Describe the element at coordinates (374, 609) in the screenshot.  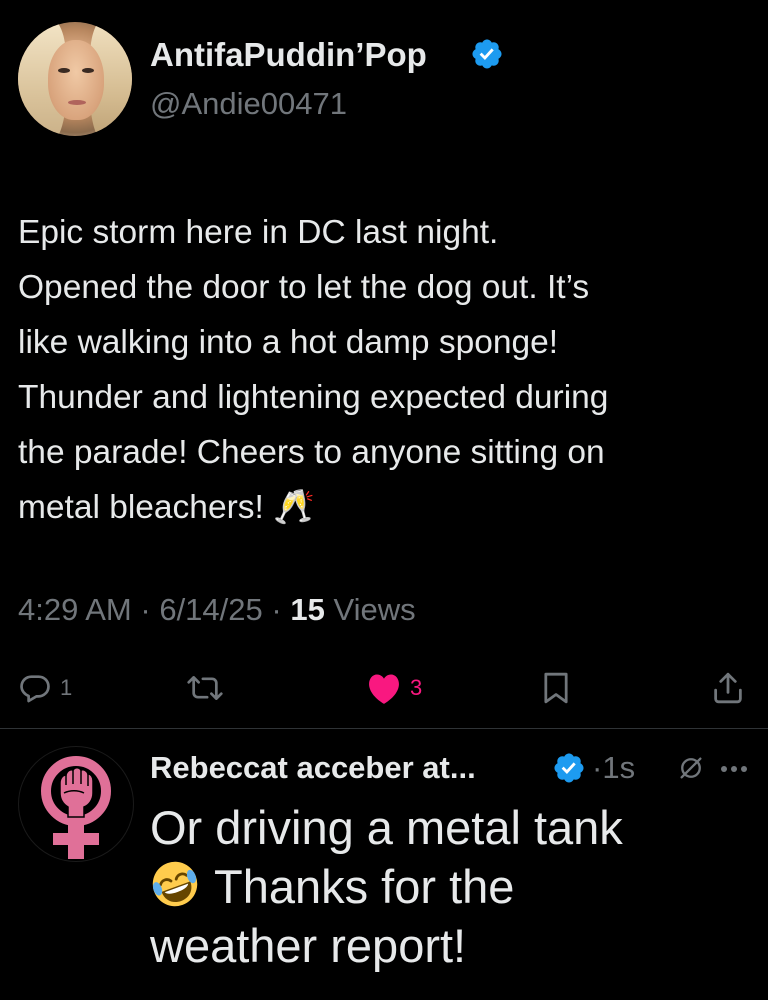
I see `views-label: Views` at that location.